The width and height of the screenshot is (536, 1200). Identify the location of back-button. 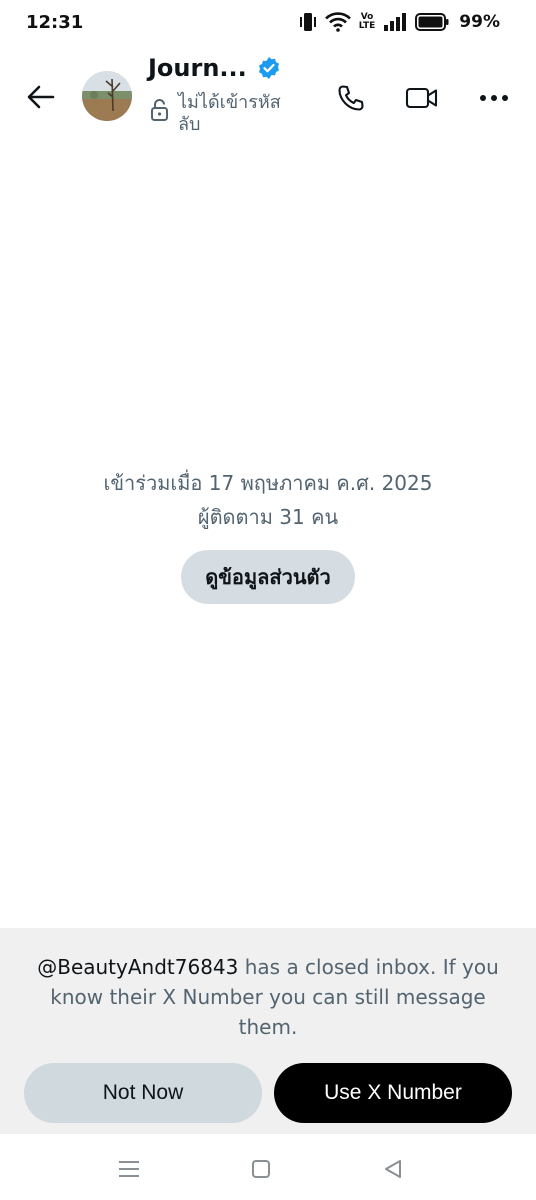
(41, 97).